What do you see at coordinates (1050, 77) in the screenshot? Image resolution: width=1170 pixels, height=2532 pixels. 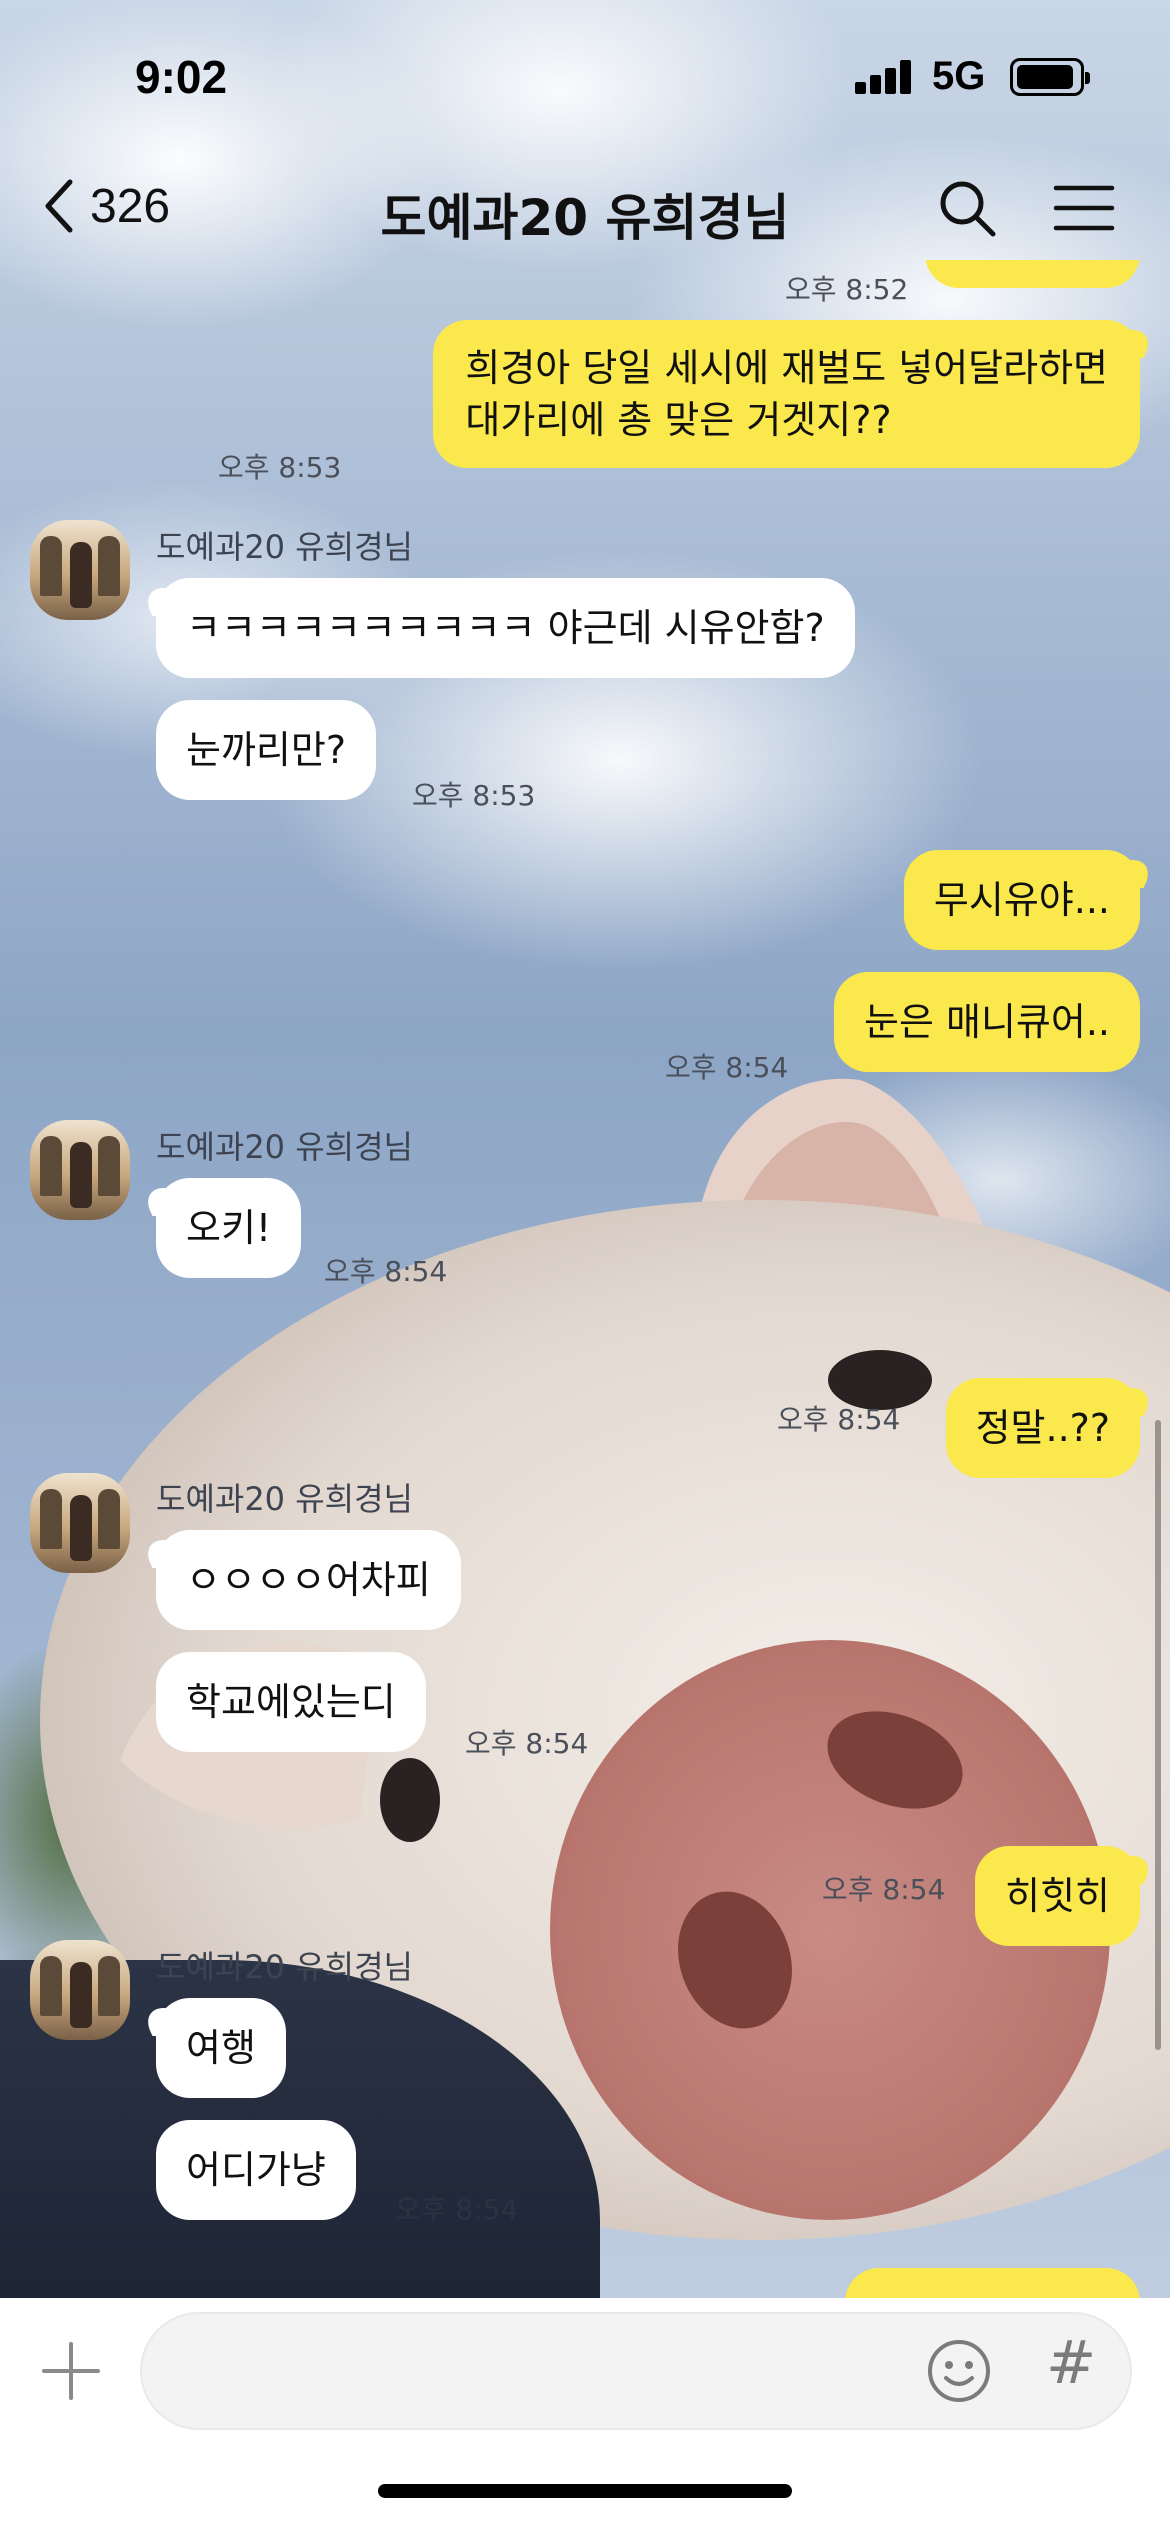 I see `battery-icon` at bounding box center [1050, 77].